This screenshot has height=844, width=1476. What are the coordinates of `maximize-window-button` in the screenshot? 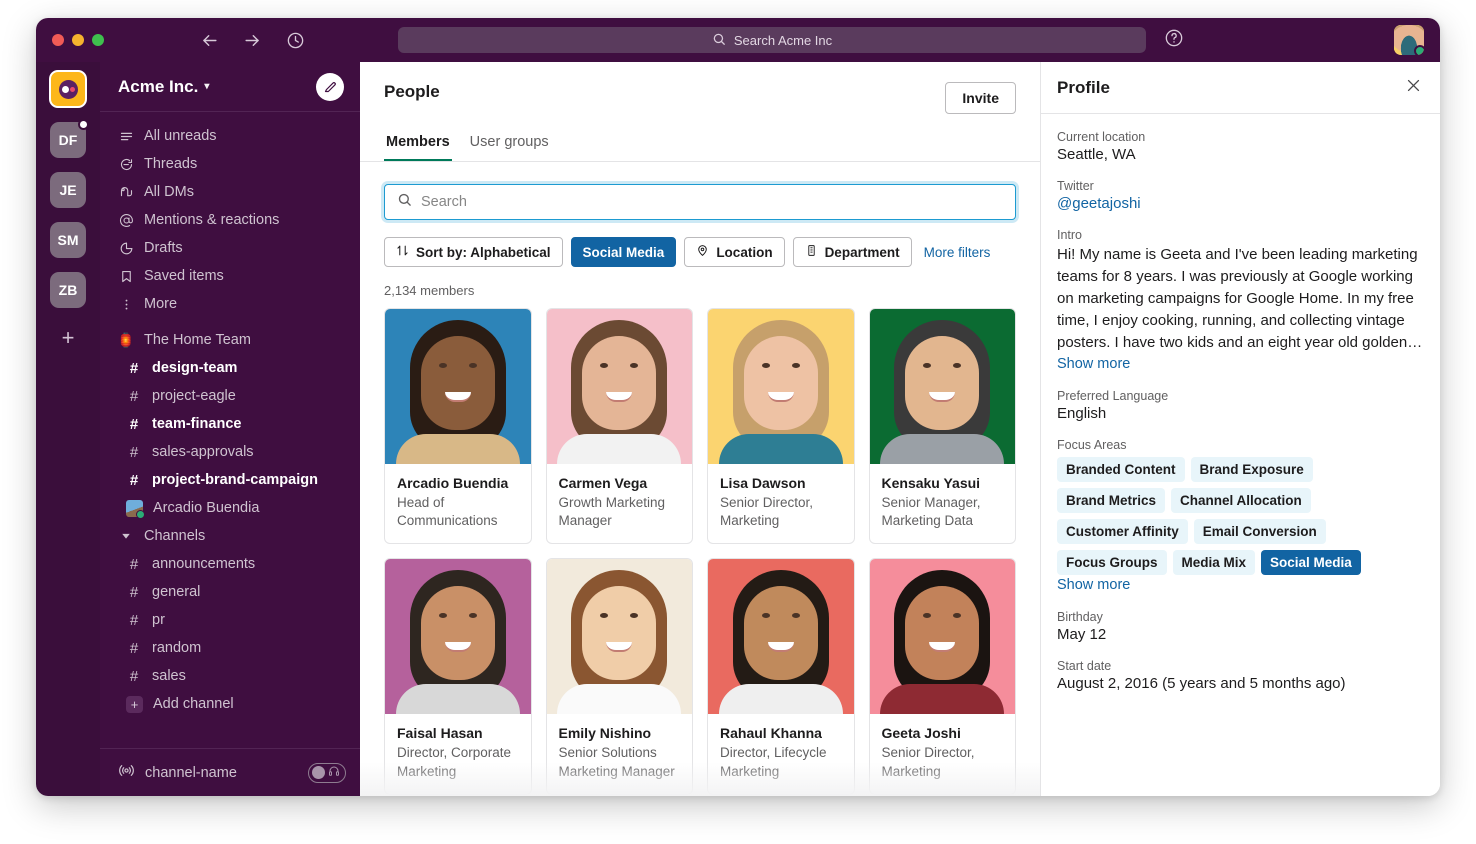 It's located at (98, 40).